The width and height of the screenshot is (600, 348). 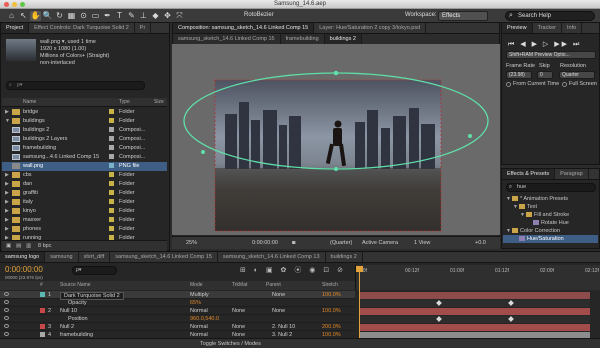 I want to click on skip-field: 0, so click(x=545, y=75).